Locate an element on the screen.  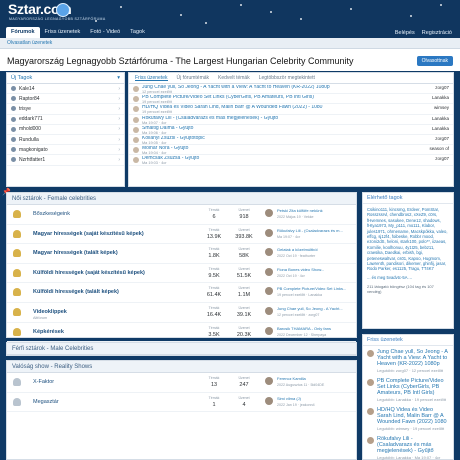
tab-most-viewed: Legtöbbször megtekintett is located at coordinates (287, 78).